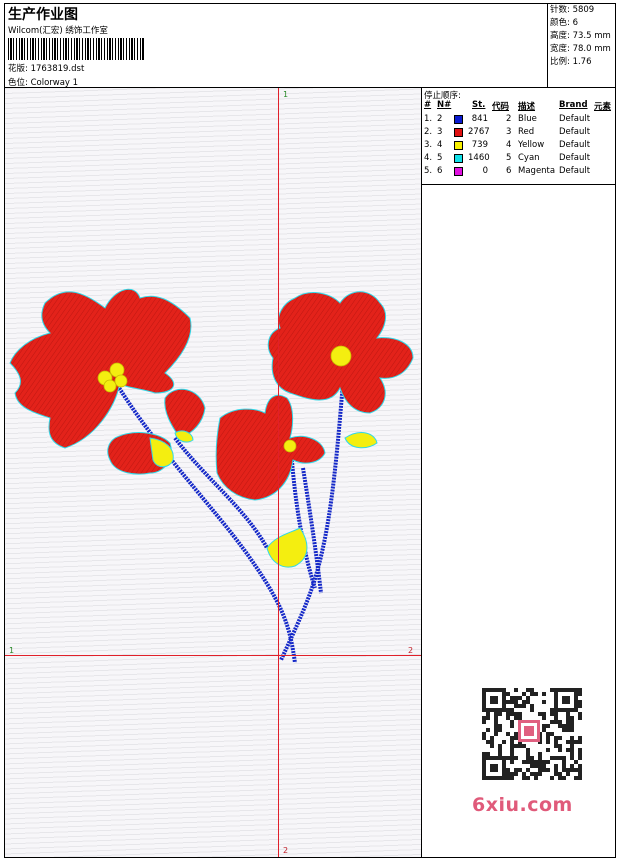  Describe the element at coordinates (479, 132) in the screenshot. I see `row-stitches: 2767` at that location.